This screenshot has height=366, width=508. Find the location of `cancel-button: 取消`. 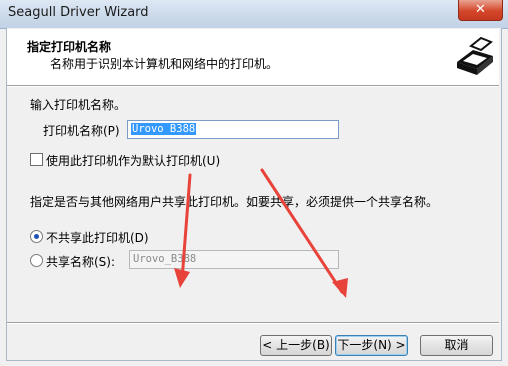

cancel-button: 取消 is located at coordinates (456, 345).